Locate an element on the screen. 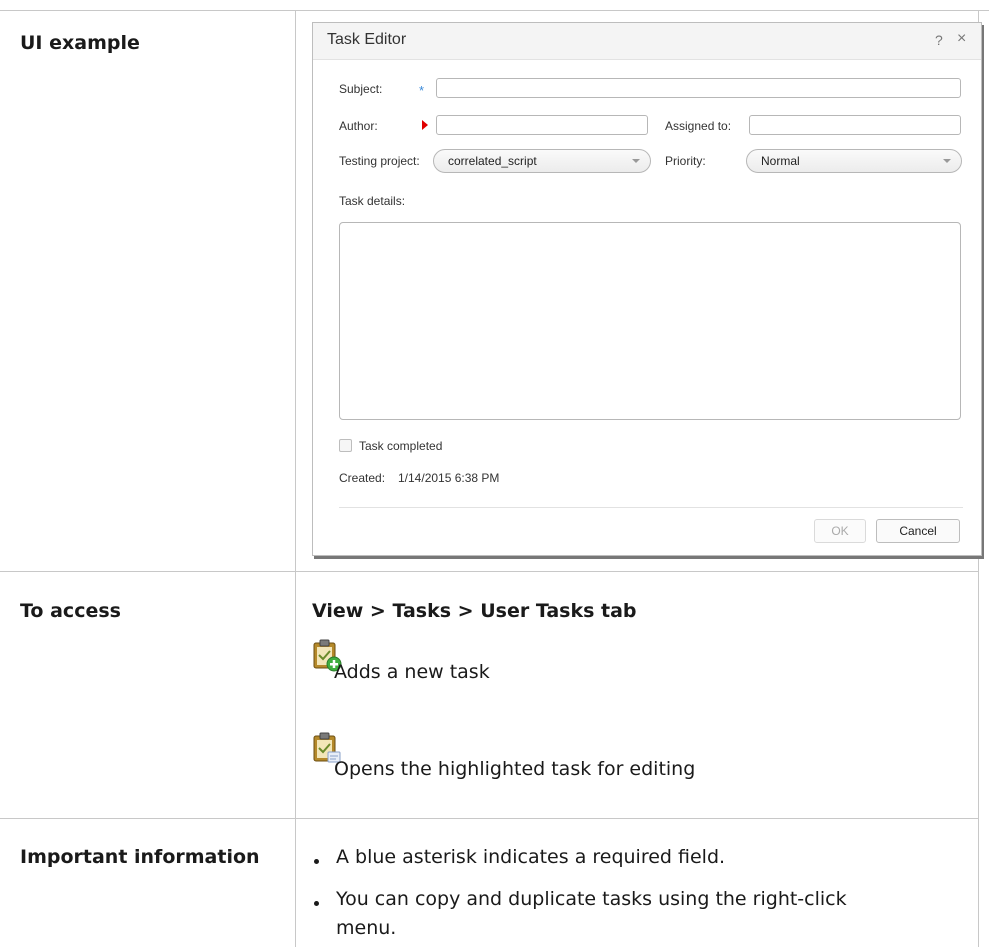  assigned-to-label: Assigned to: is located at coordinates (698, 126).